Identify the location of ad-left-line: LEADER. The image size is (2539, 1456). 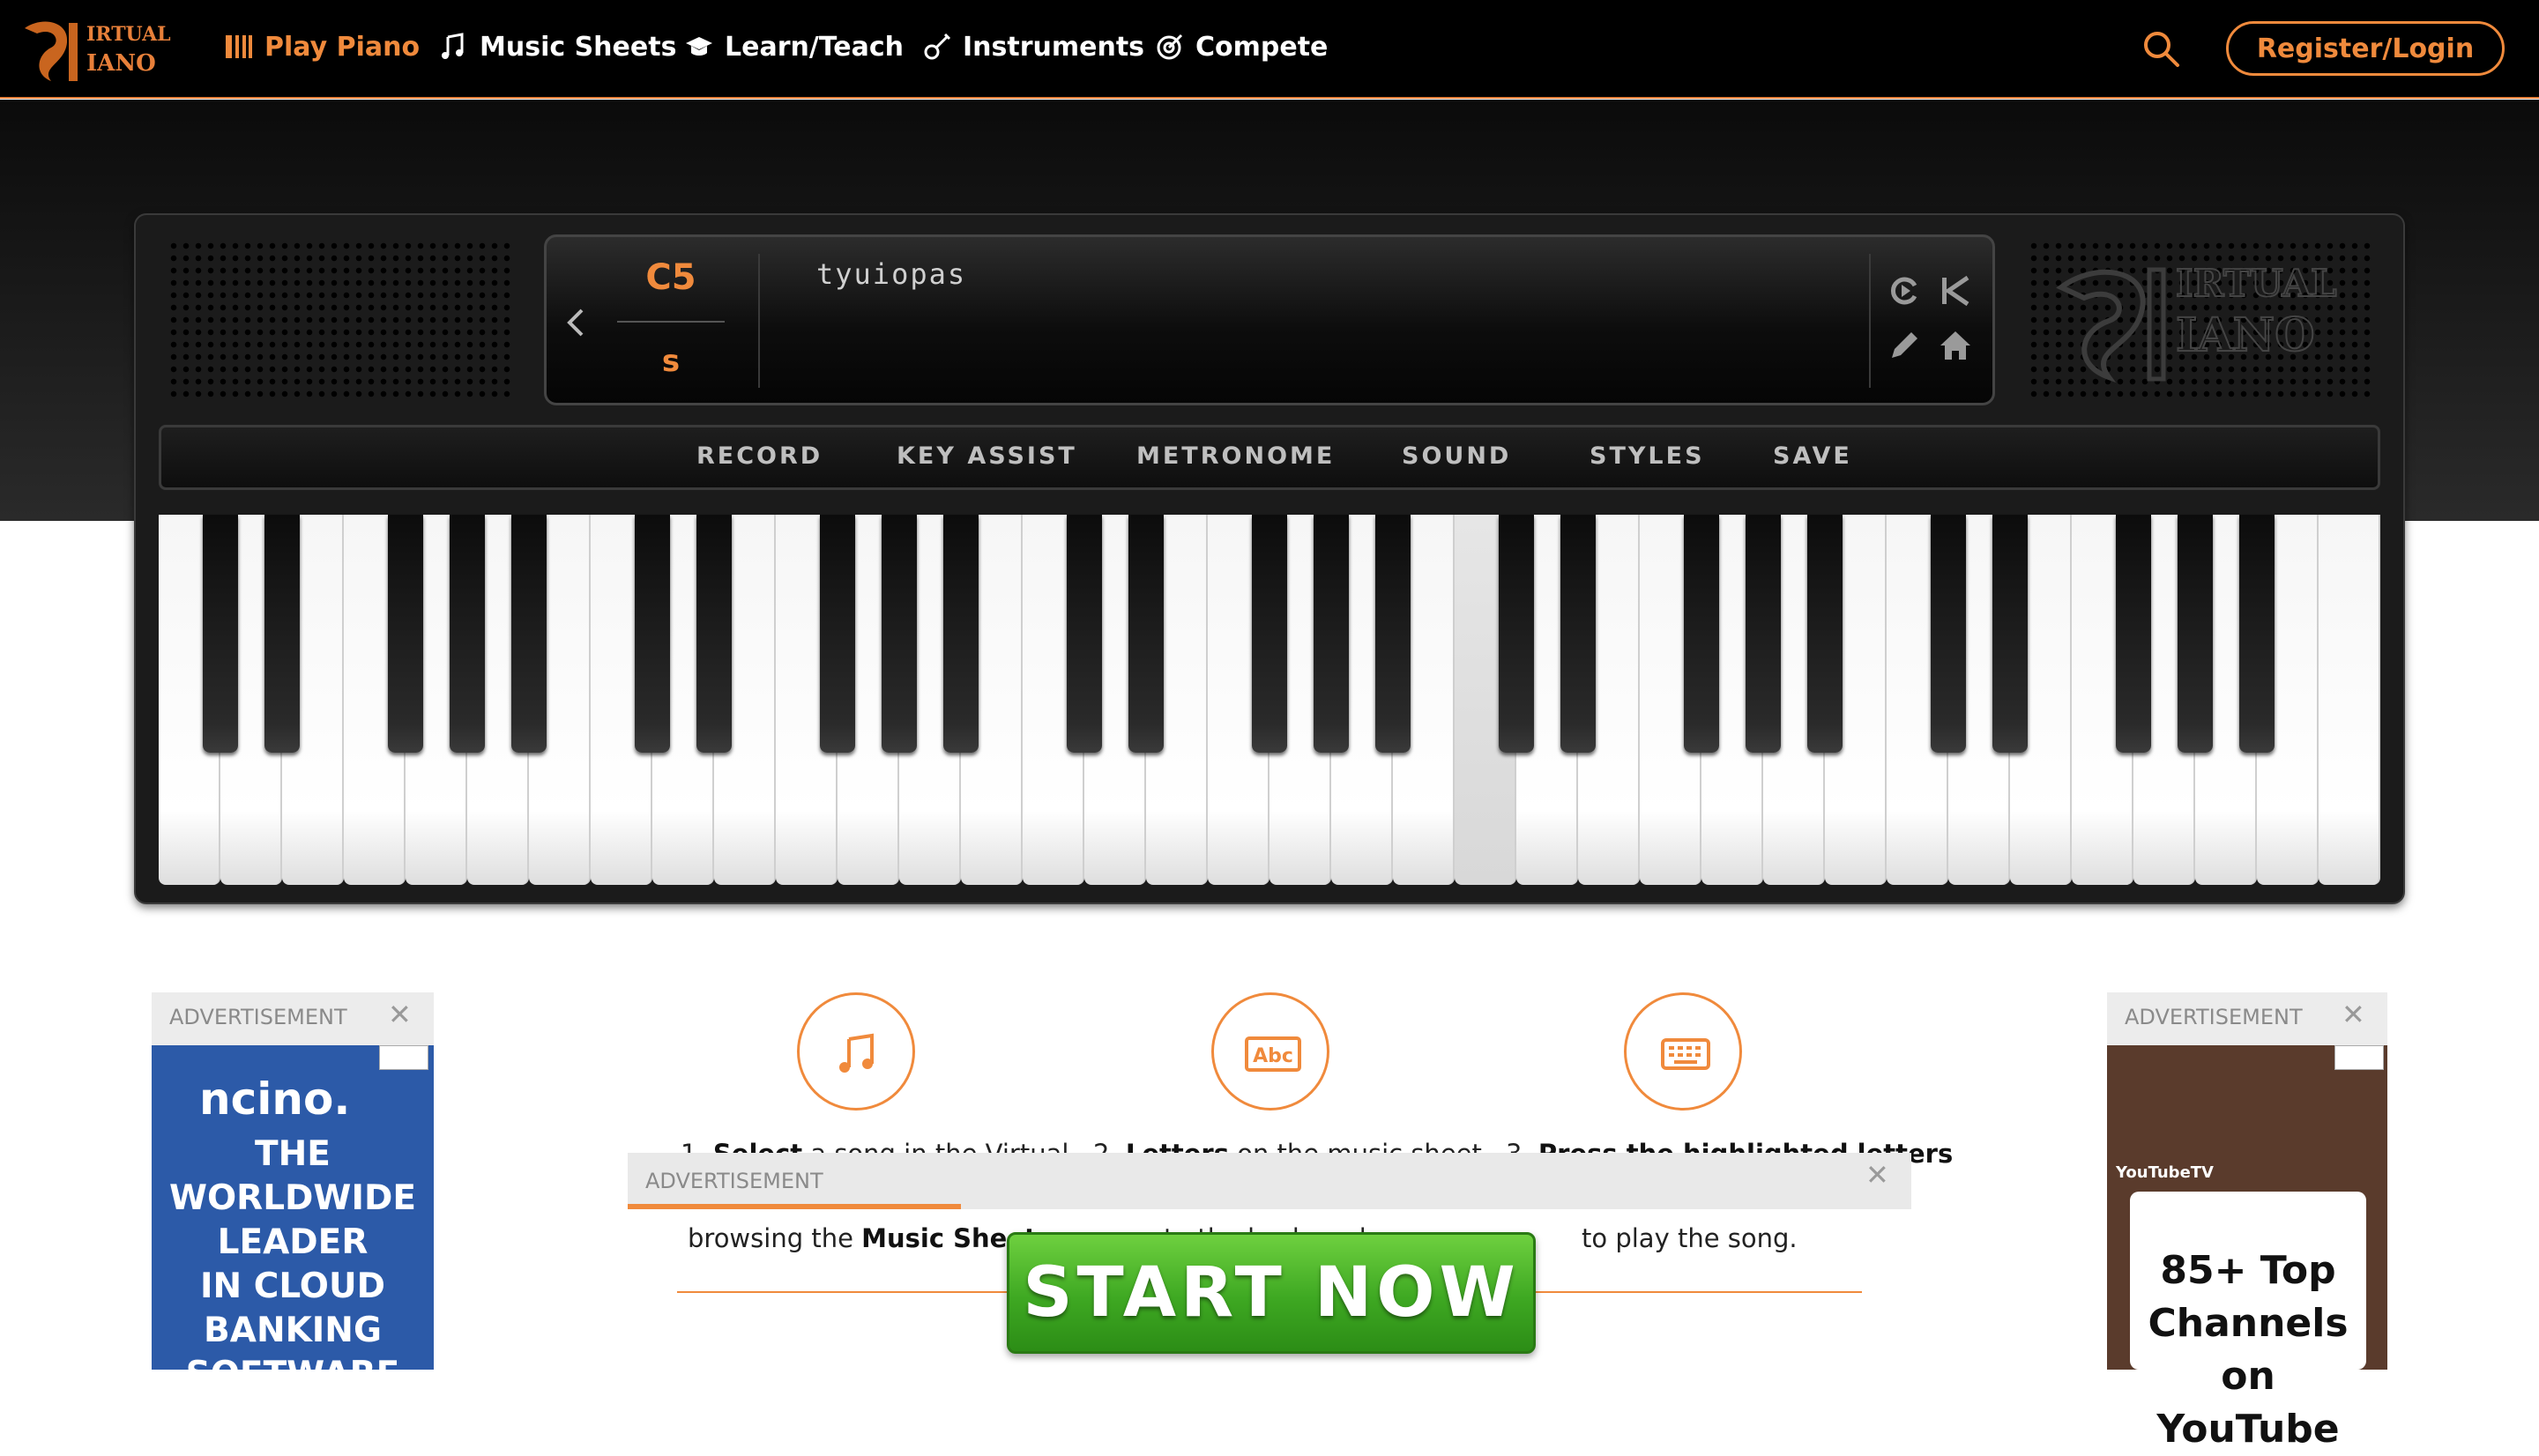
(293, 1242).